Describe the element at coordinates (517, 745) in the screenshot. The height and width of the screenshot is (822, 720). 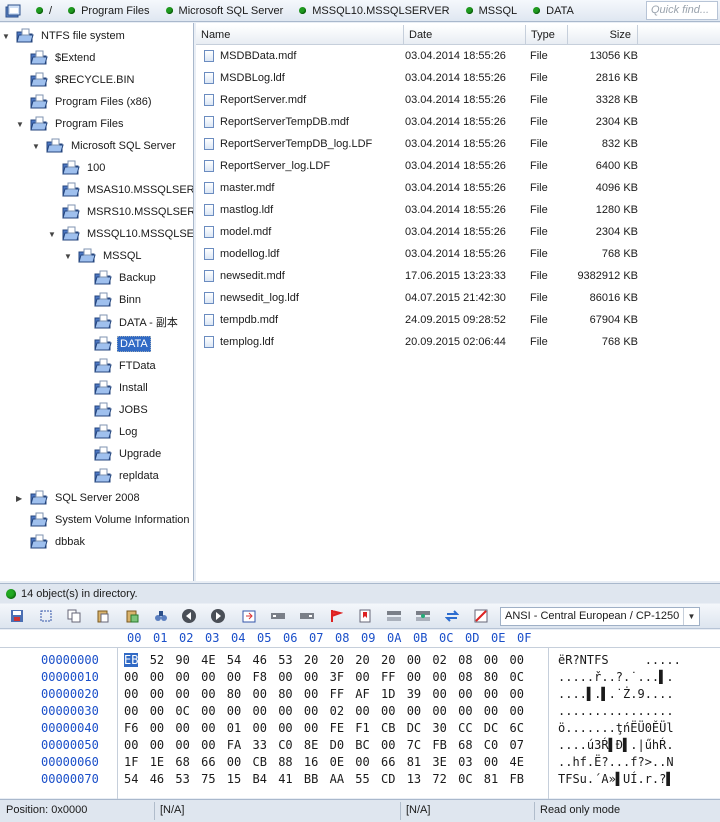
I see `hex-byte: 07` at that location.